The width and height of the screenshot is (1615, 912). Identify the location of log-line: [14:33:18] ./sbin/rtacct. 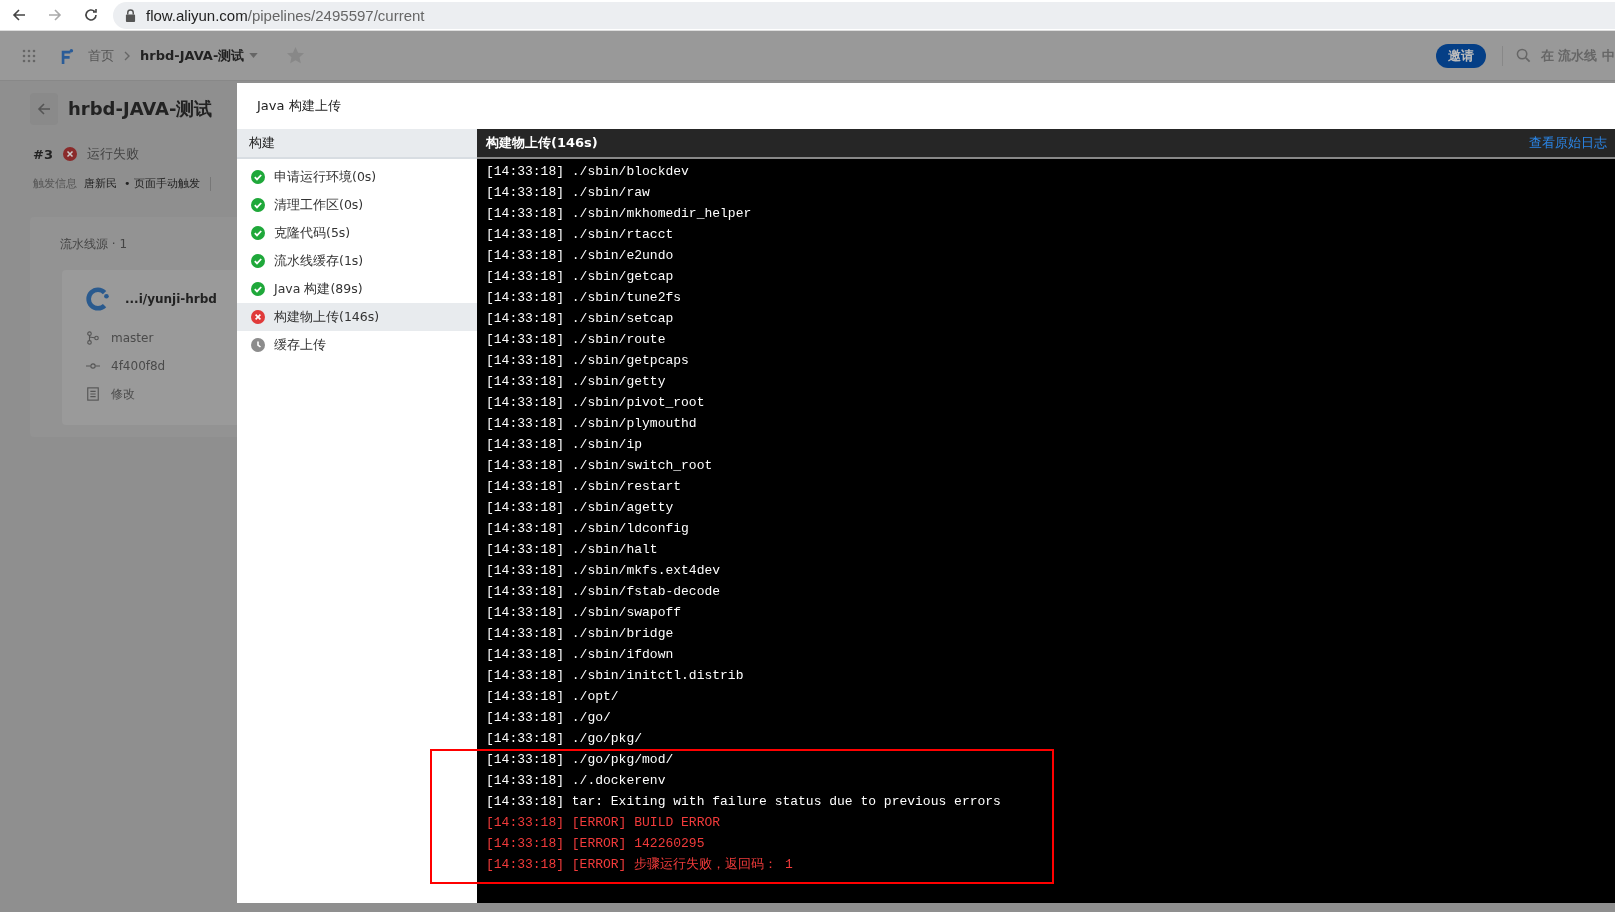
(580, 235).